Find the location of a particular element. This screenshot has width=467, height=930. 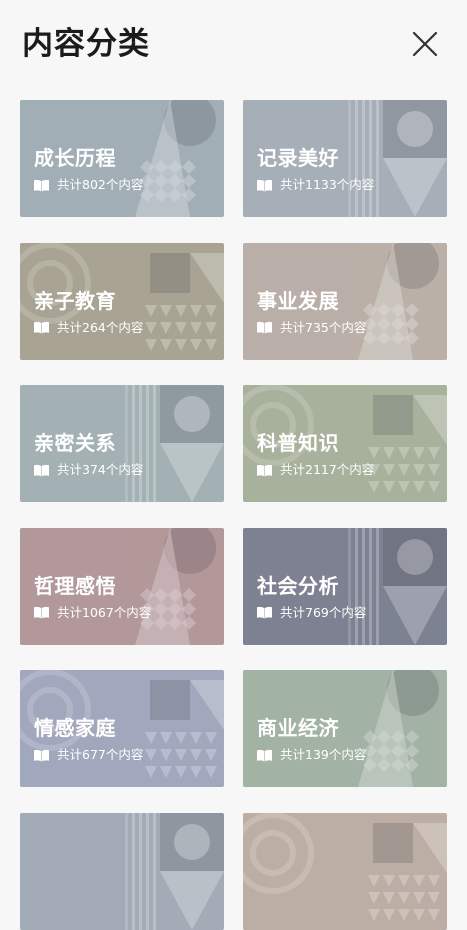

category-meta: 共计735个内容 is located at coordinates (311, 328).